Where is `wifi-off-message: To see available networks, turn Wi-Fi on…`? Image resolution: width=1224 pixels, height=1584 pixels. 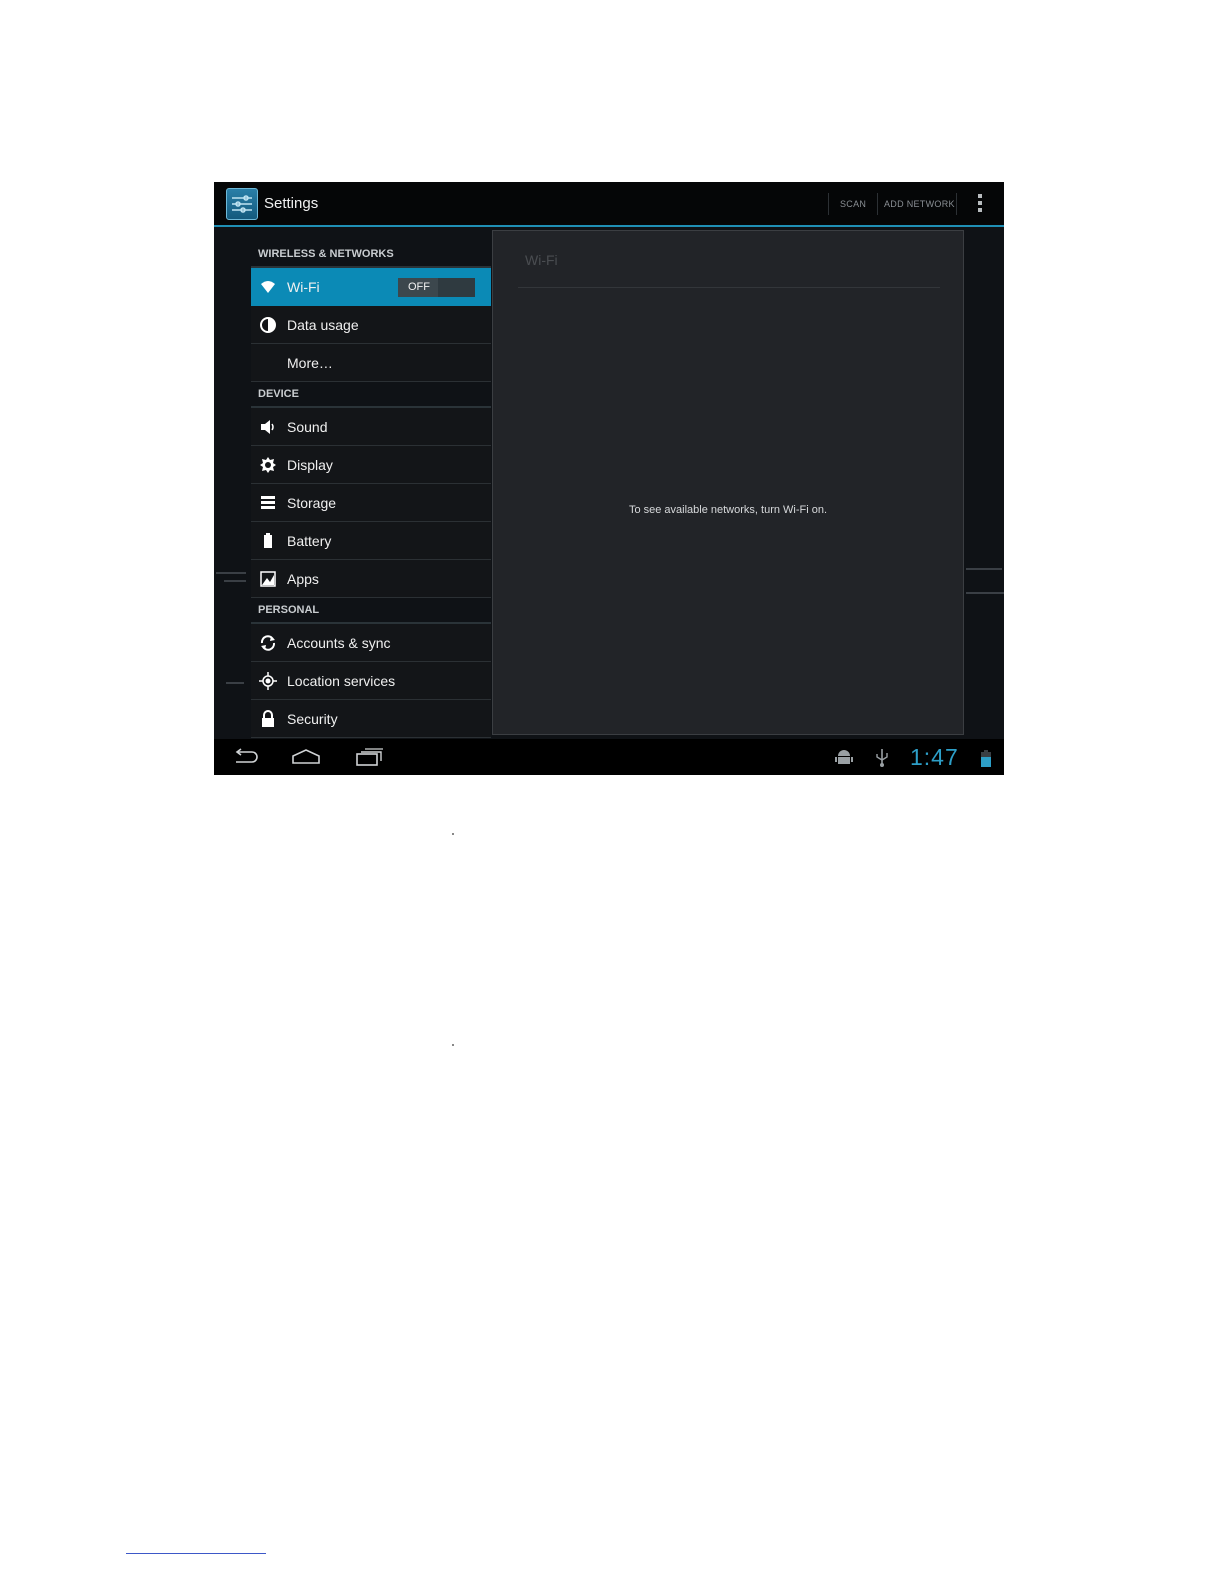
wifi-off-message: To see available networks, turn Wi-Fi on… is located at coordinates (728, 510).